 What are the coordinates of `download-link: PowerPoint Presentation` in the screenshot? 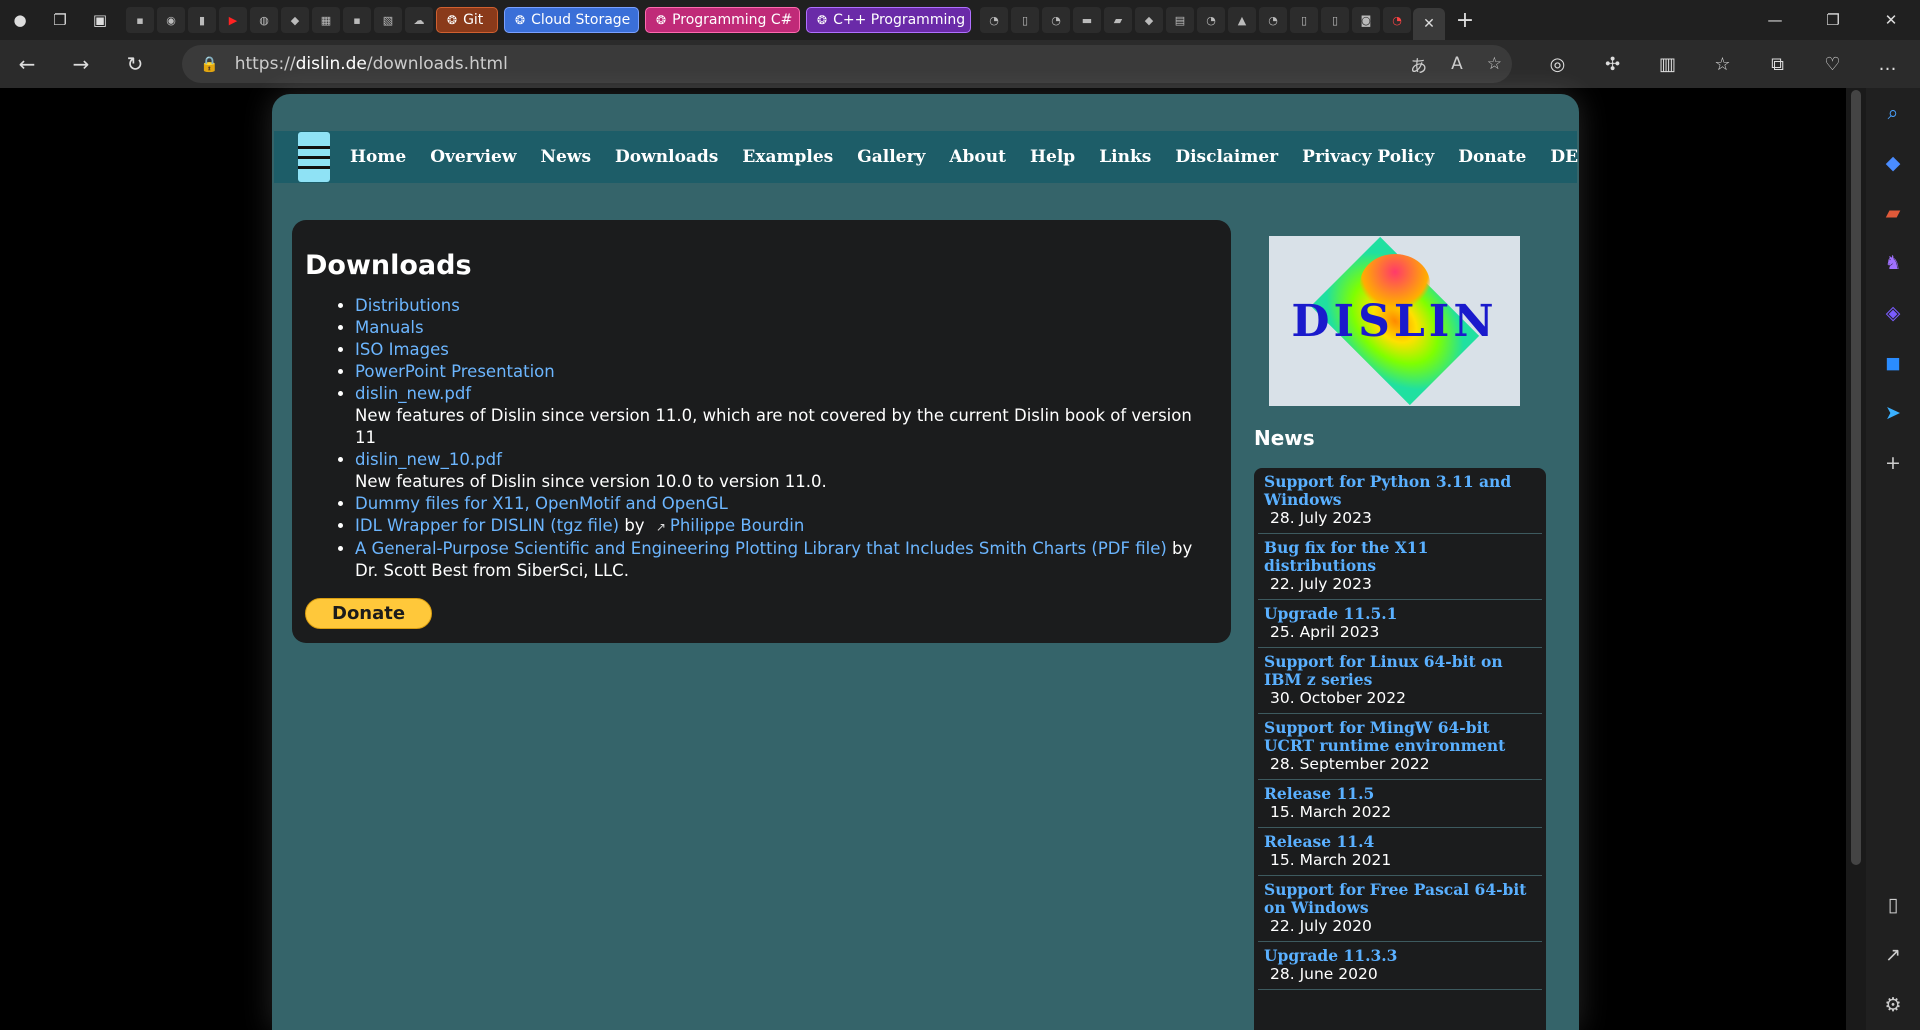 It's located at (455, 371).